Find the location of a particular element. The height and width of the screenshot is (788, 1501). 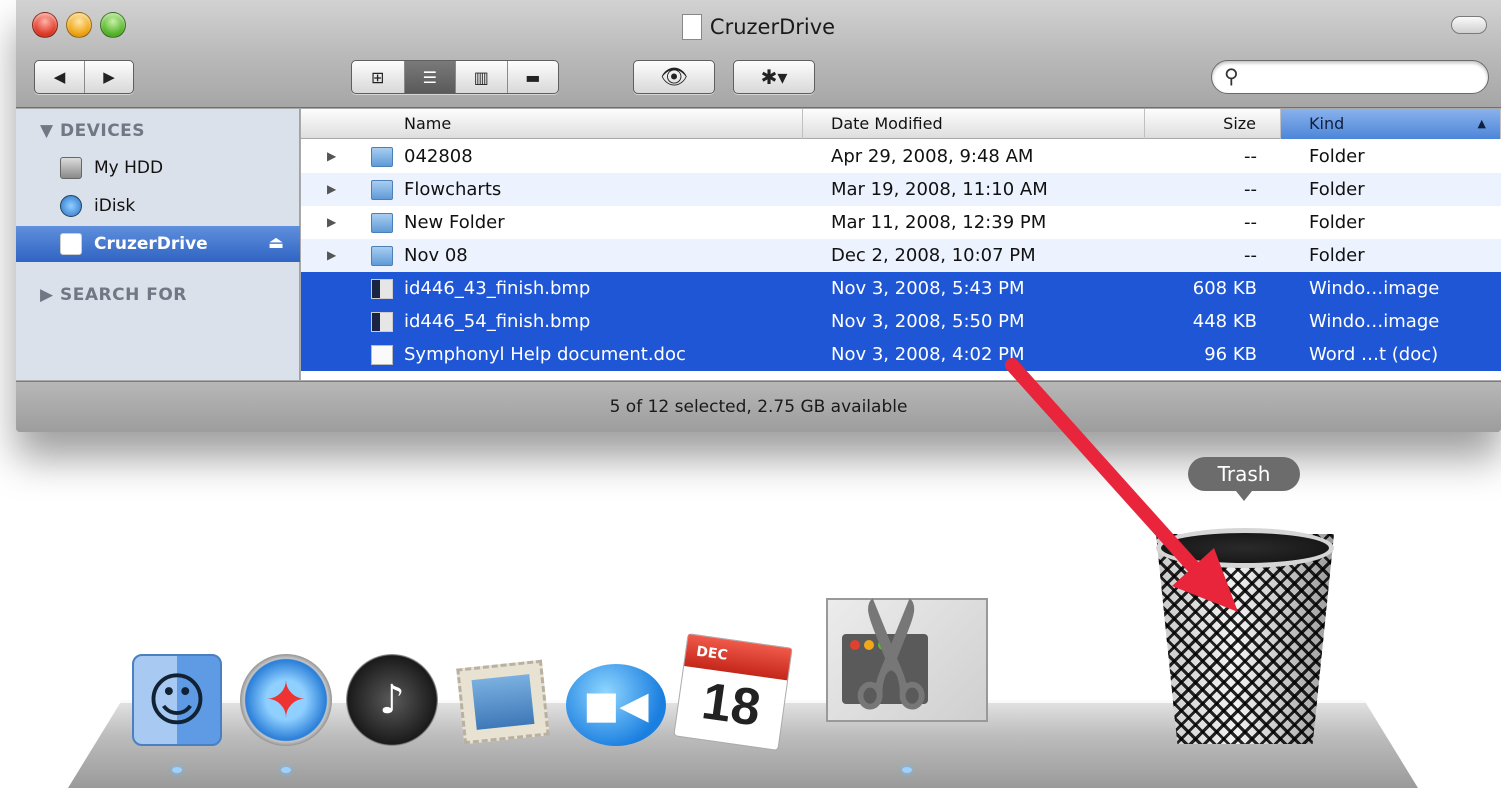

arrow-shaft is located at coordinates (1108, 472).